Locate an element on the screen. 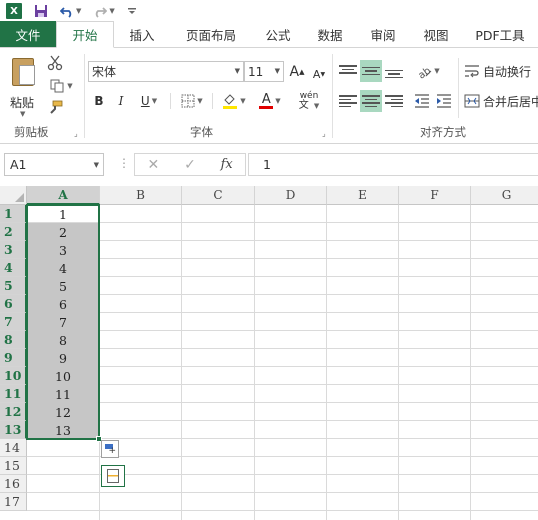 This screenshot has height=520, width=538. cell-a3: 3 is located at coordinates (63, 250).